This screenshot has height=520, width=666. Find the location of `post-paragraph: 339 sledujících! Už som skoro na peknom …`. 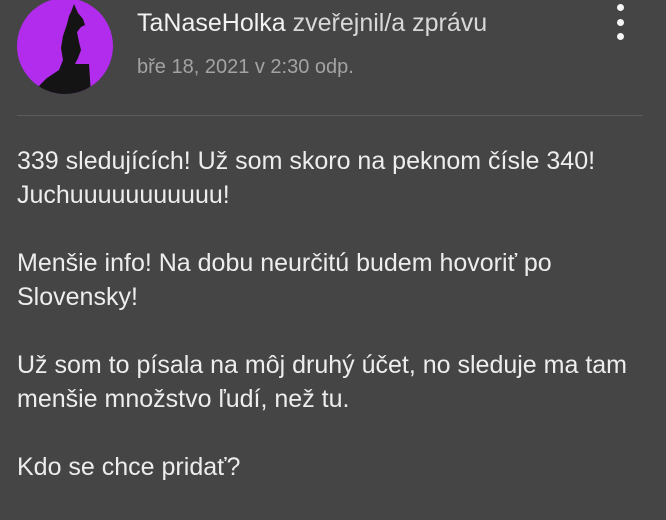

post-paragraph: 339 sledujících! Už som skoro na peknom … is located at coordinates (306, 178).